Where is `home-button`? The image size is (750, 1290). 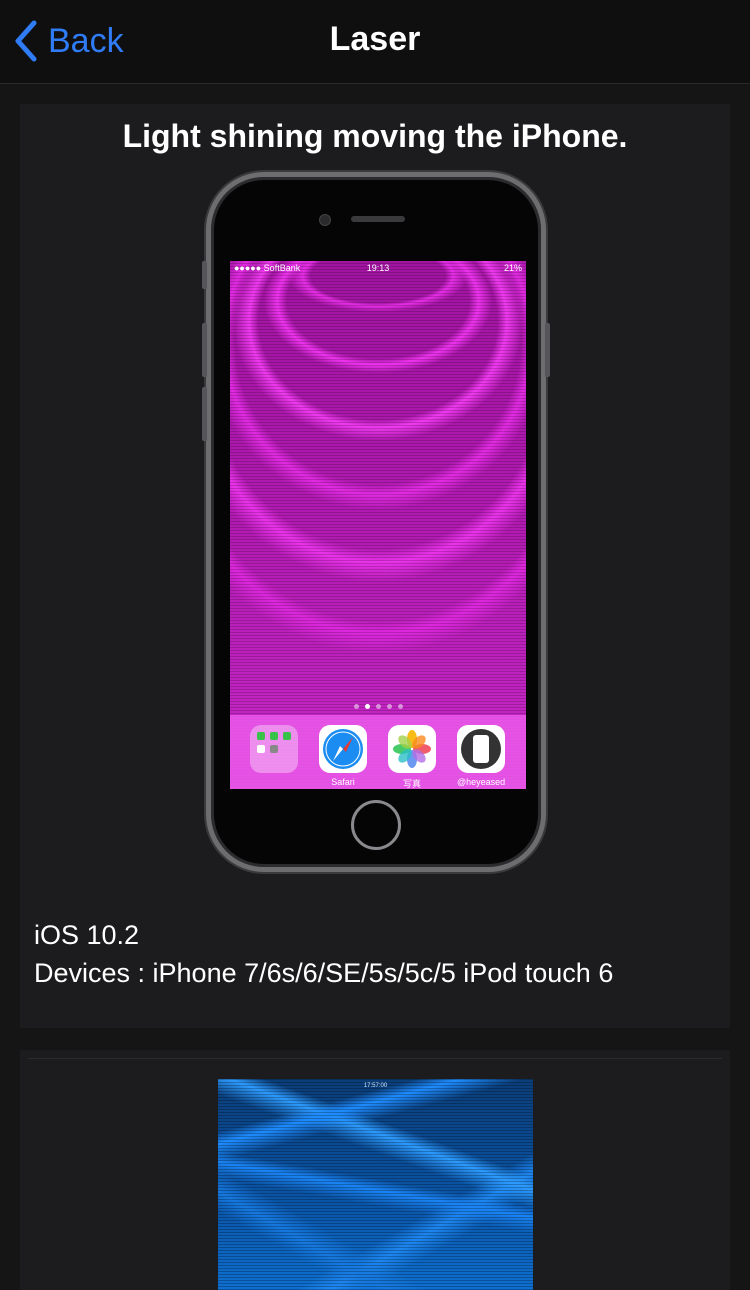 home-button is located at coordinates (376, 825).